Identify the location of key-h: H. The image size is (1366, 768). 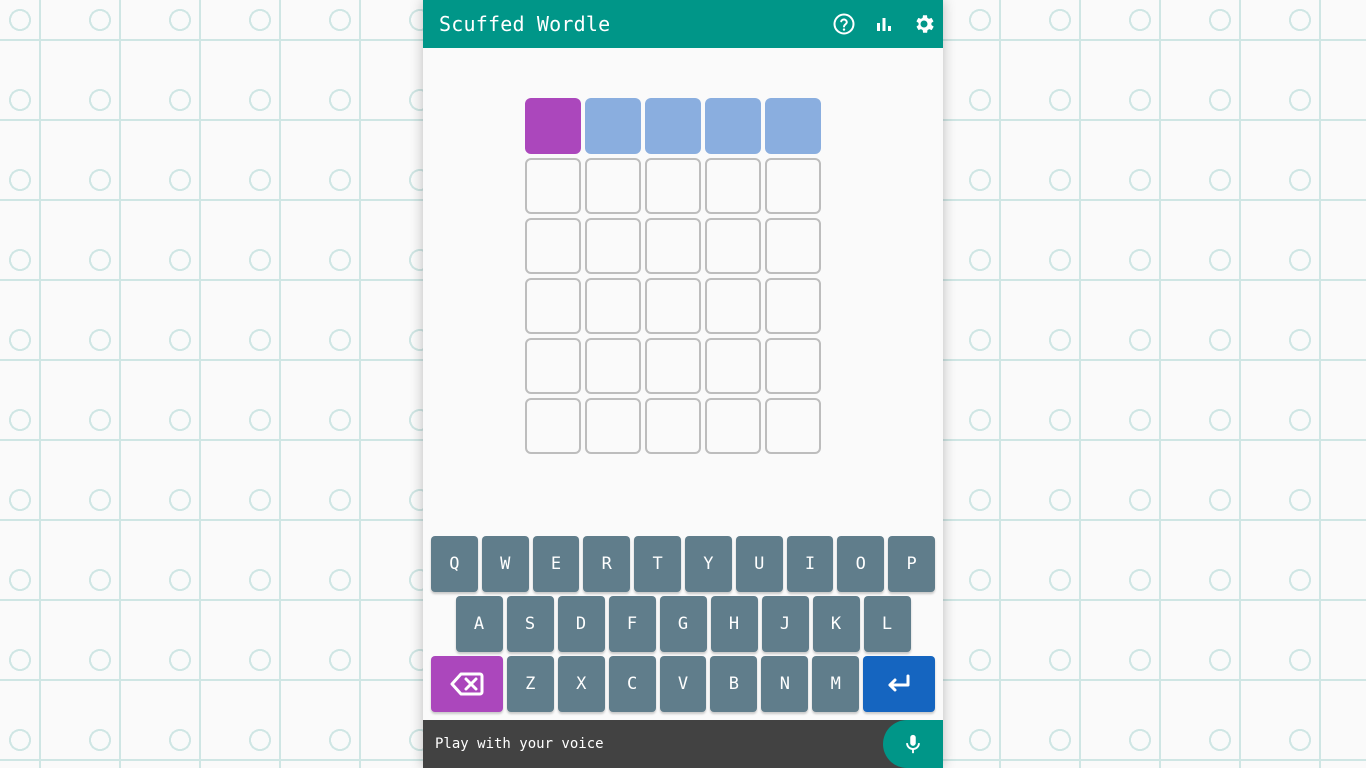
(734, 624).